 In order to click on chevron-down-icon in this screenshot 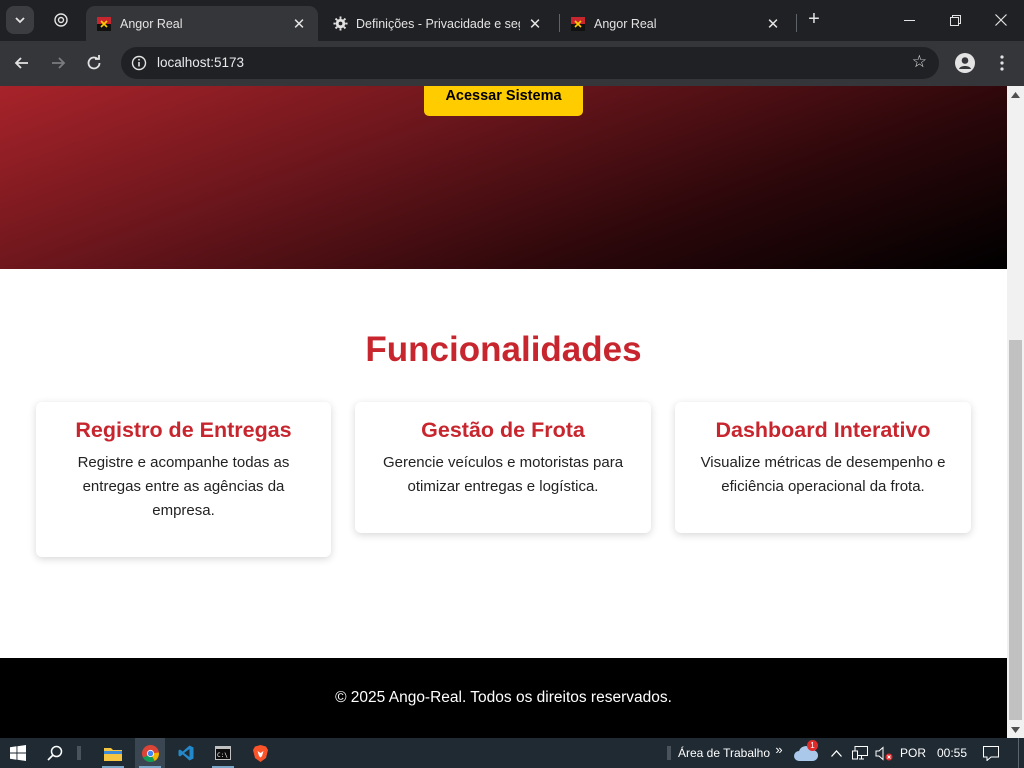, I will do `click(20, 20)`.